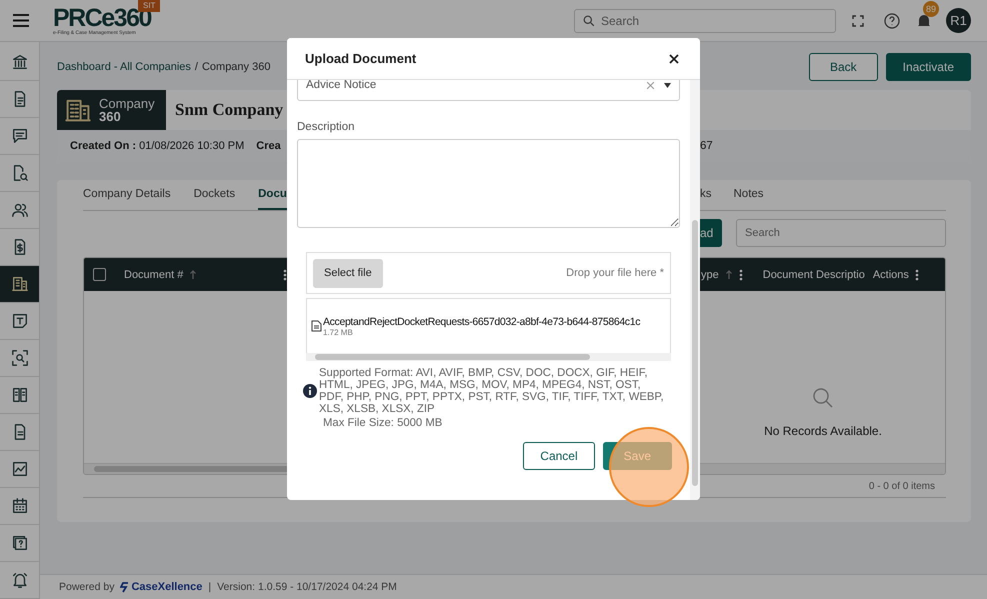  I want to click on company-badge-number: 360, so click(110, 116).